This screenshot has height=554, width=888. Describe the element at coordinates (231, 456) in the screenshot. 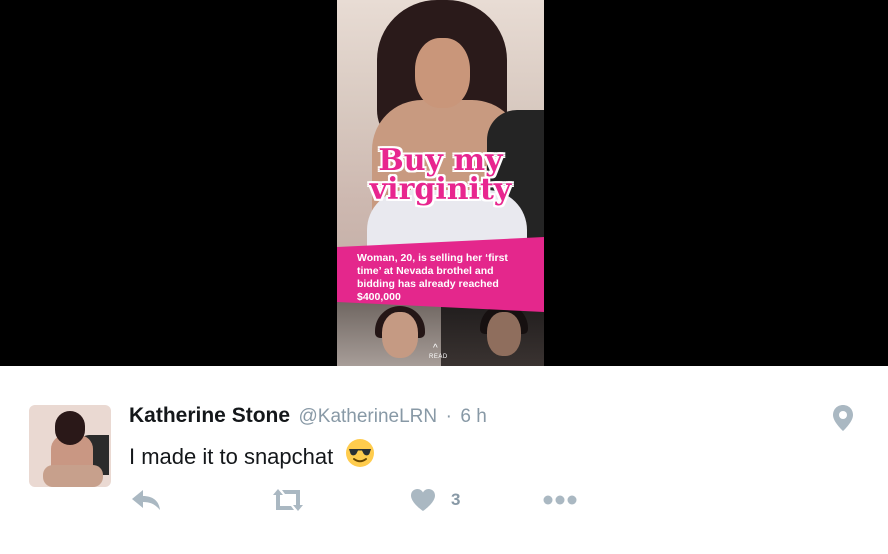

I see `tweet-body: I made it to snapchat` at that location.